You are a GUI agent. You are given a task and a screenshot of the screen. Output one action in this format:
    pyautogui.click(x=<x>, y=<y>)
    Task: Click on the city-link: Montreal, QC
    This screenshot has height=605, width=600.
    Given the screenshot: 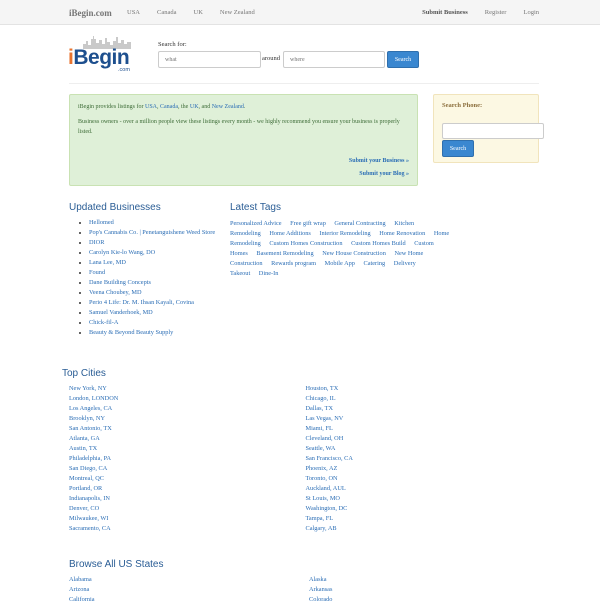 What is the action you would take?
    pyautogui.click(x=187, y=479)
    